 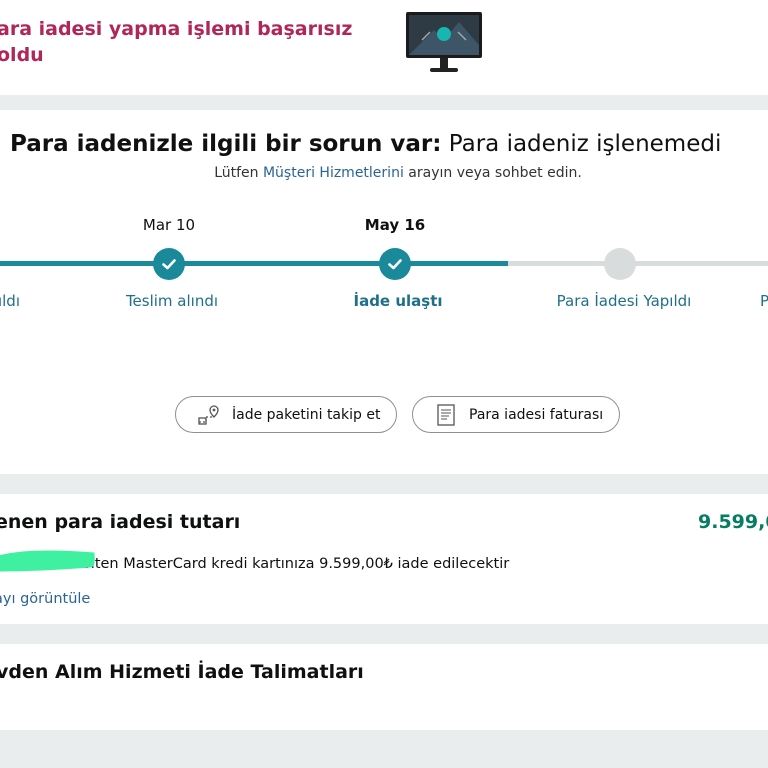 I want to click on step-date-return-received: May 16, so click(x=395, y=225).